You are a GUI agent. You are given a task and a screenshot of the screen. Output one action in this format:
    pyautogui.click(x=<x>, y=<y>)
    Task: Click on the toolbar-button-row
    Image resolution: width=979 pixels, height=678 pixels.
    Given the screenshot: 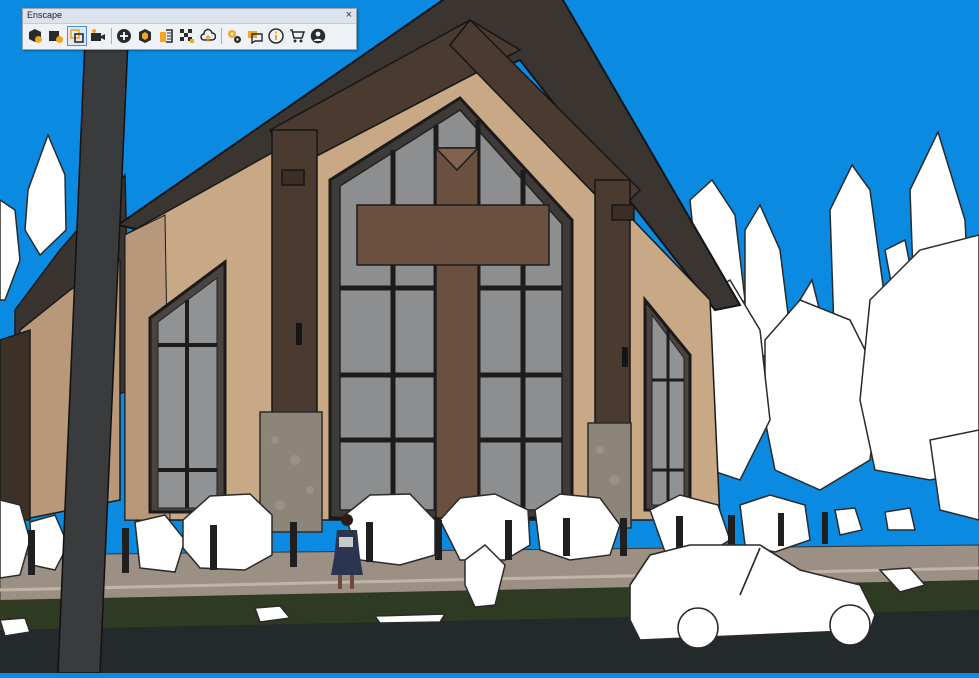 What is the action you would take?
    pyautogui.click(x=177, y=36)
    